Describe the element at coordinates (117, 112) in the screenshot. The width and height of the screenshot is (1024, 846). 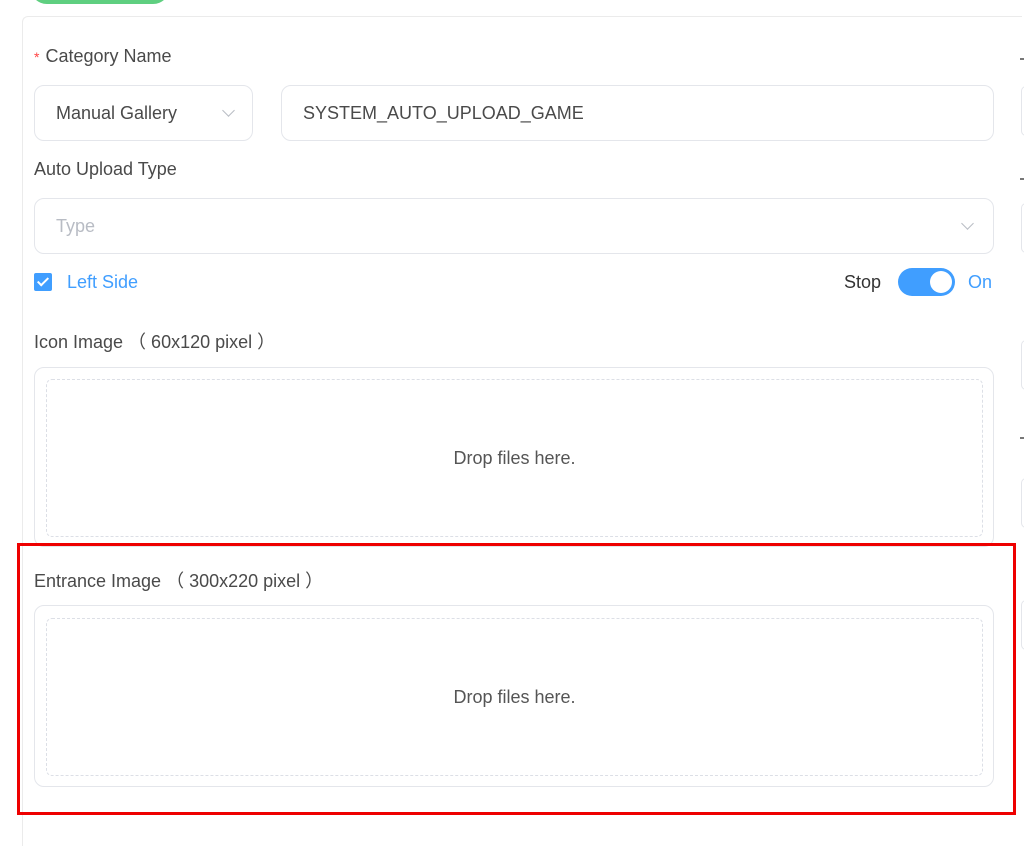
I see `gallery-select-value: Manual Gallery` at that location.